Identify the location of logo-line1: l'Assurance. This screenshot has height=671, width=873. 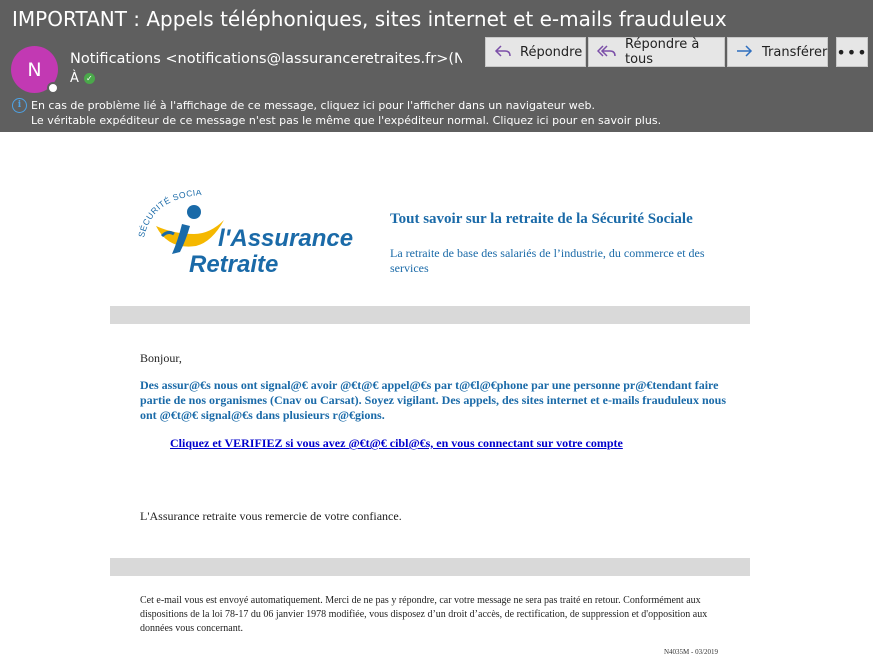
(285, 238).